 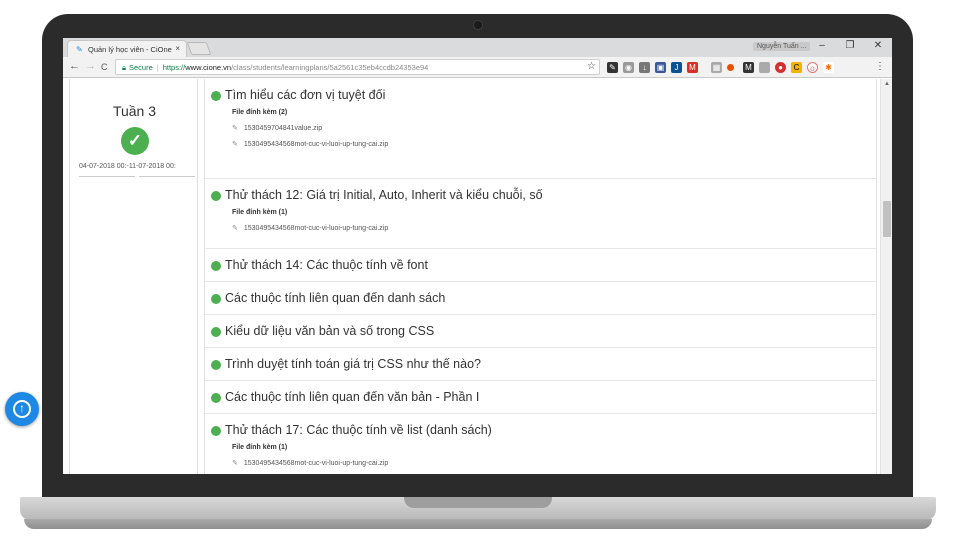 I want to click on attachment-link: ✎ 1530459704841value.zip, so click(x=554, y=128).